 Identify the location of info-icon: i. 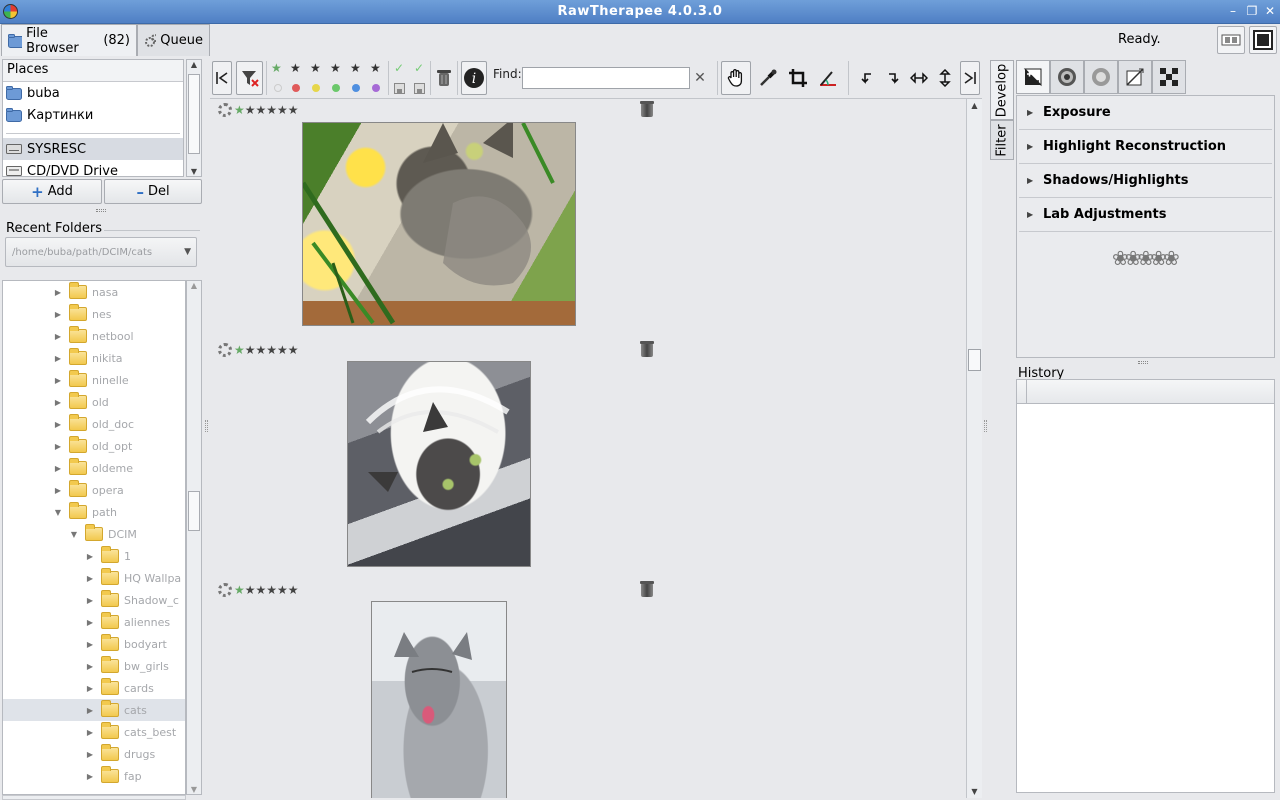
(474, 78).